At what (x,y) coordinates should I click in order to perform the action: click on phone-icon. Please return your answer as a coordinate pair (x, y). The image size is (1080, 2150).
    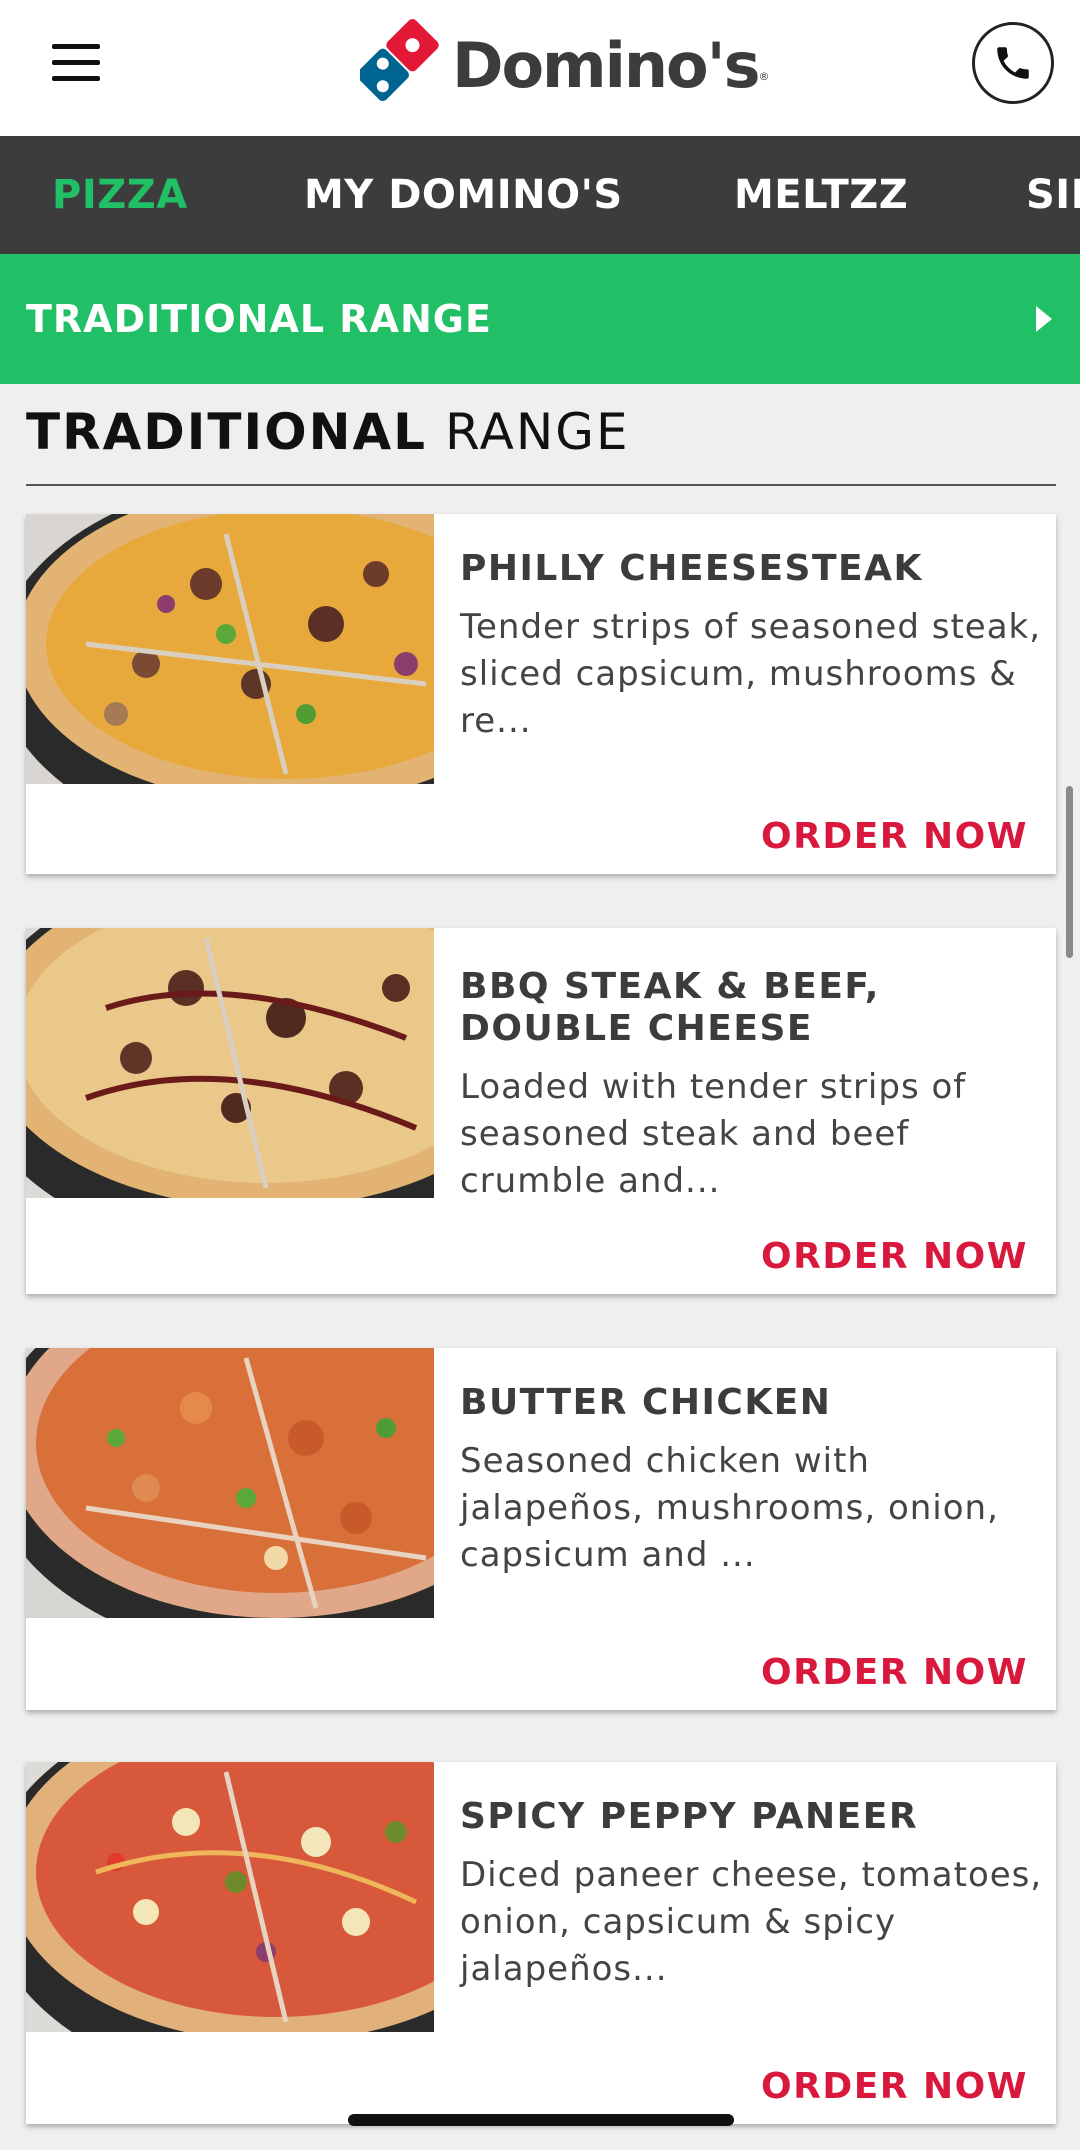
    Looking at the image, I should click on (1013, 63).